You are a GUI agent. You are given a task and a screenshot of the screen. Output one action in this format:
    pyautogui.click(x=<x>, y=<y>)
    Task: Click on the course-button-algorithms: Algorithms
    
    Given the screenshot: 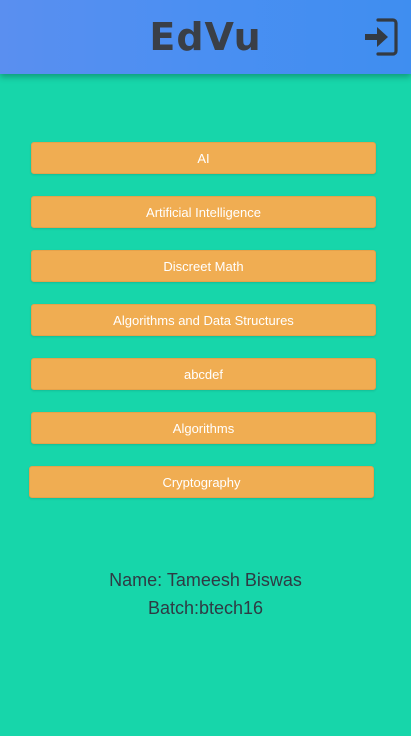 What is the action you would take?
    pyautogui.click(x=203, y=428)
    